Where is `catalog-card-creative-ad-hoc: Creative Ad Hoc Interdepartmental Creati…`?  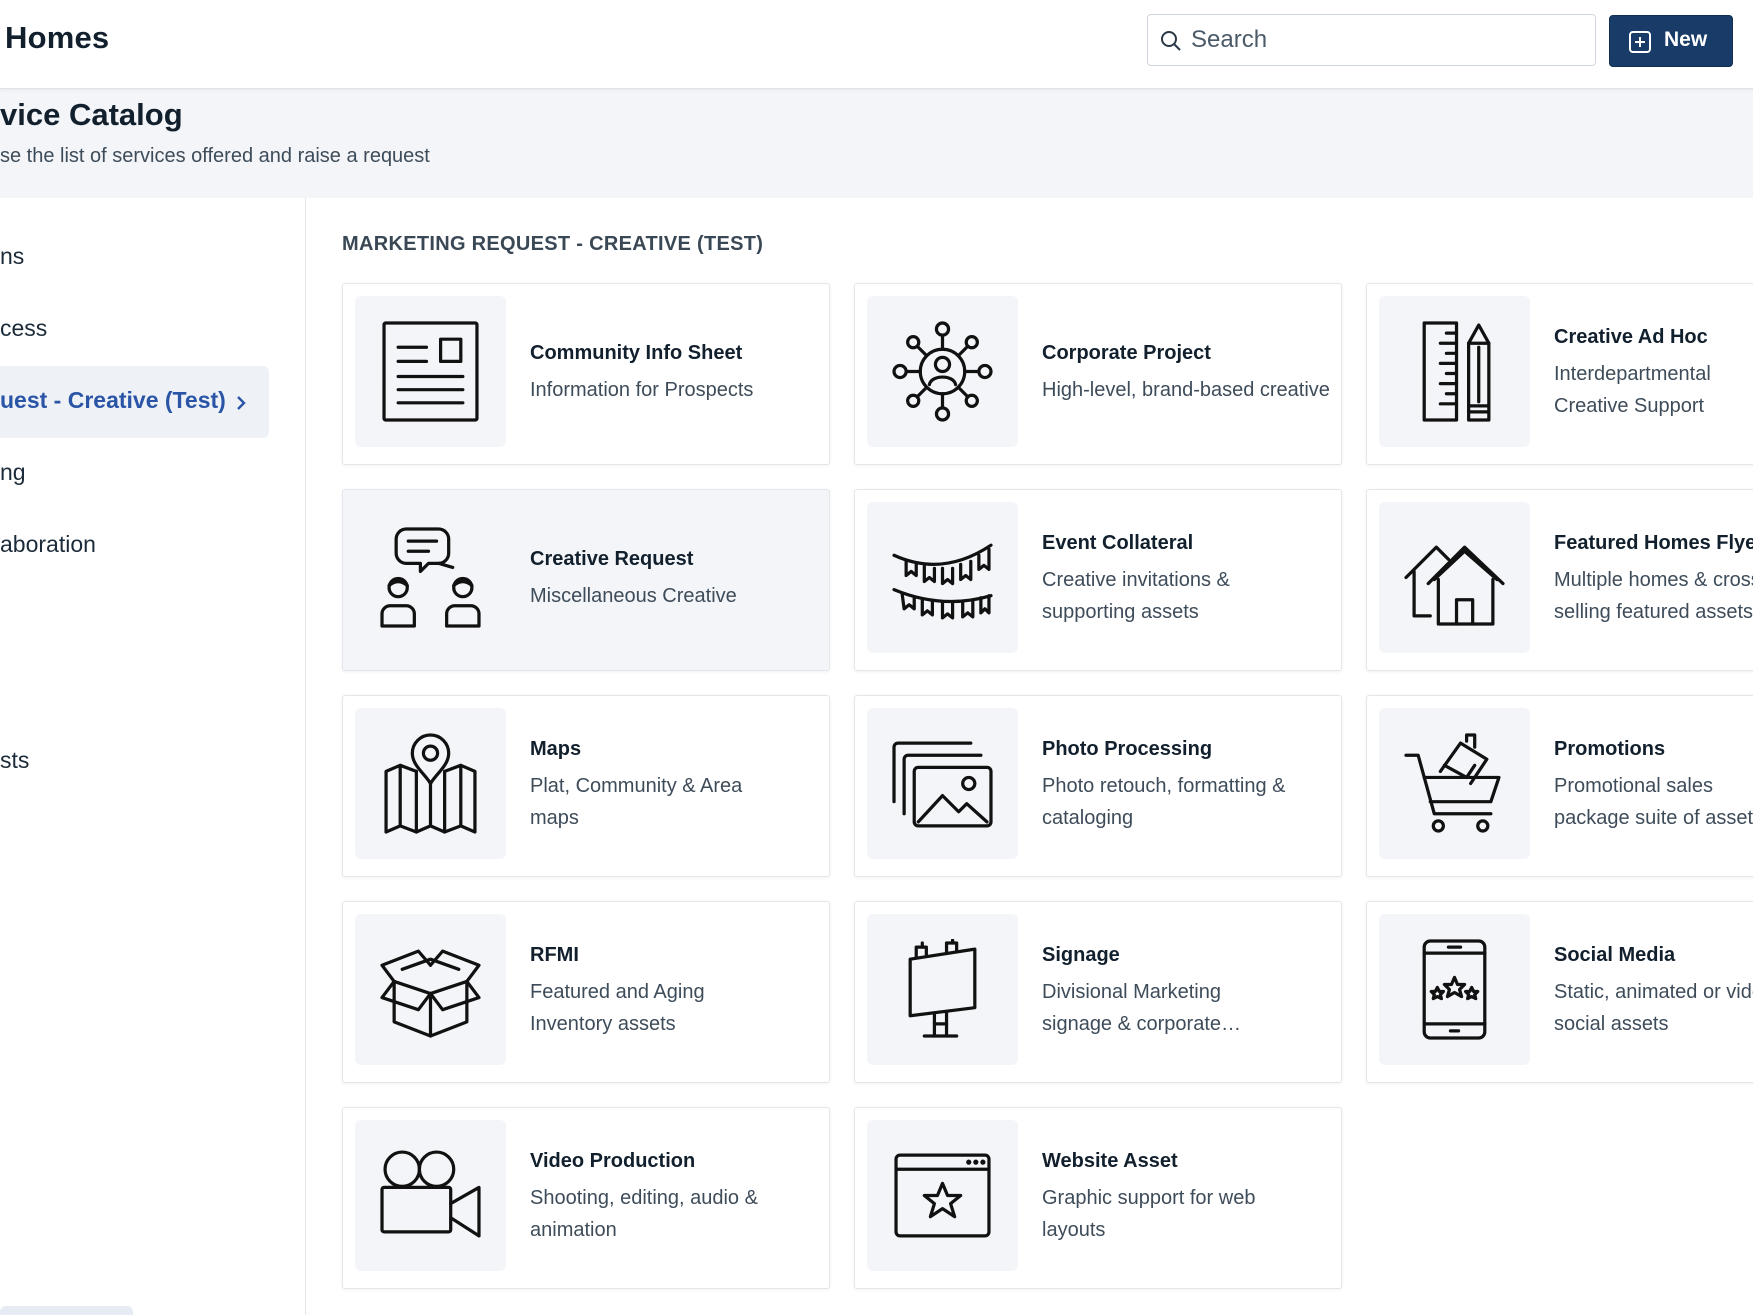 catalog-card-creative-ad-hoc: Creative Ad Hoc Interdepartmental Creati… is located at coordinates (1559, 374).